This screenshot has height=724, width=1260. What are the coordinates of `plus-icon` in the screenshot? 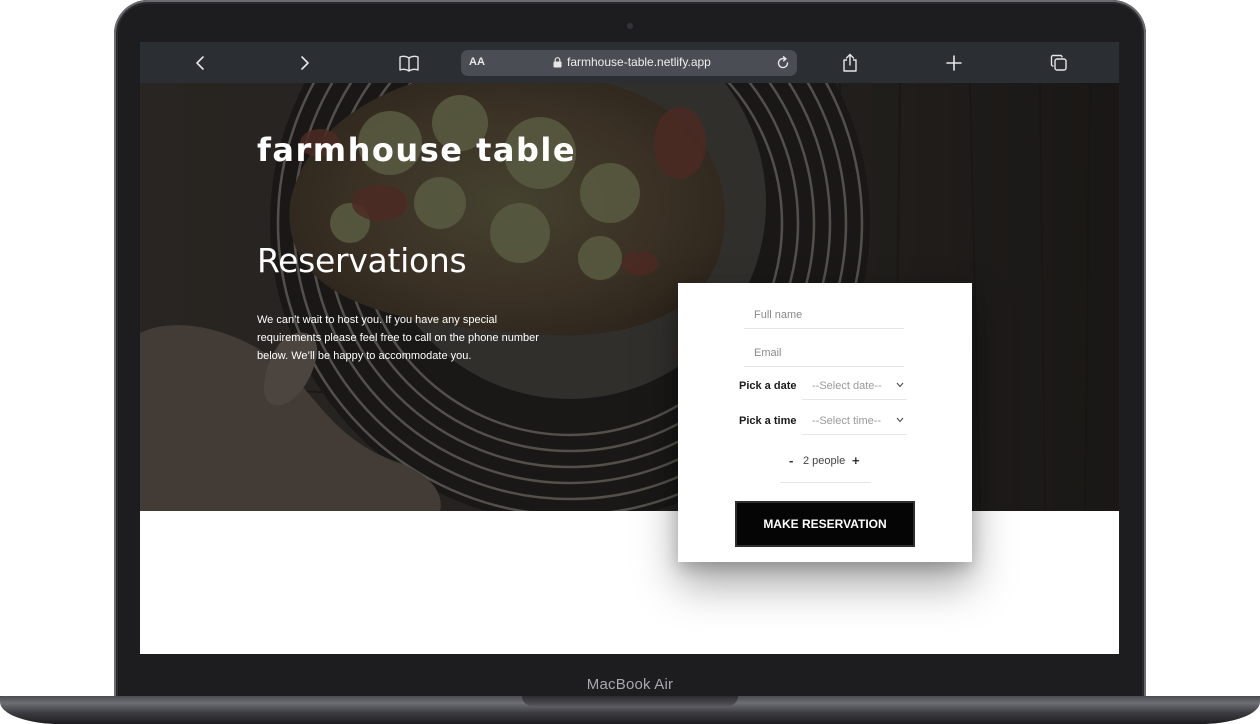 It's located at (954, 63).